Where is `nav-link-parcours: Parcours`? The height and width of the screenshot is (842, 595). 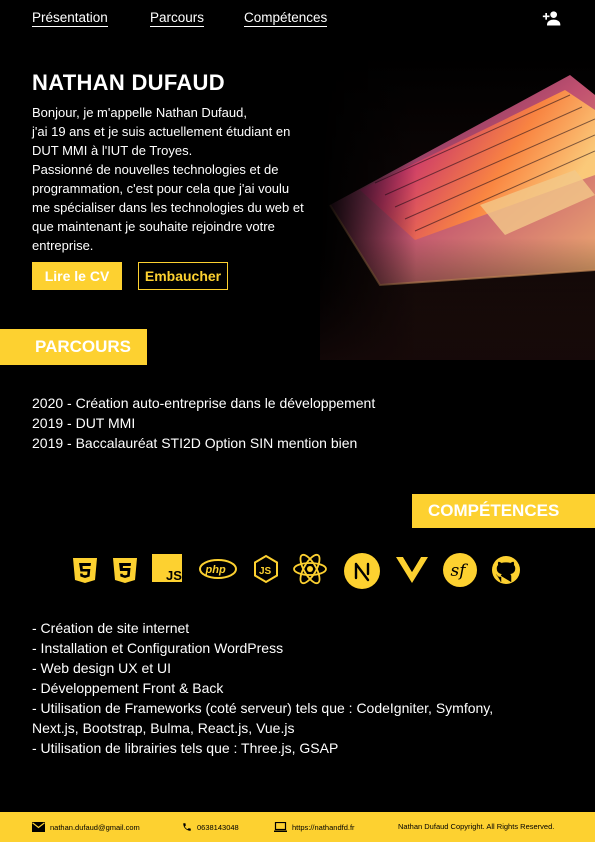
nav-link-parcours: Parcours is located at coordinates (177, 18).